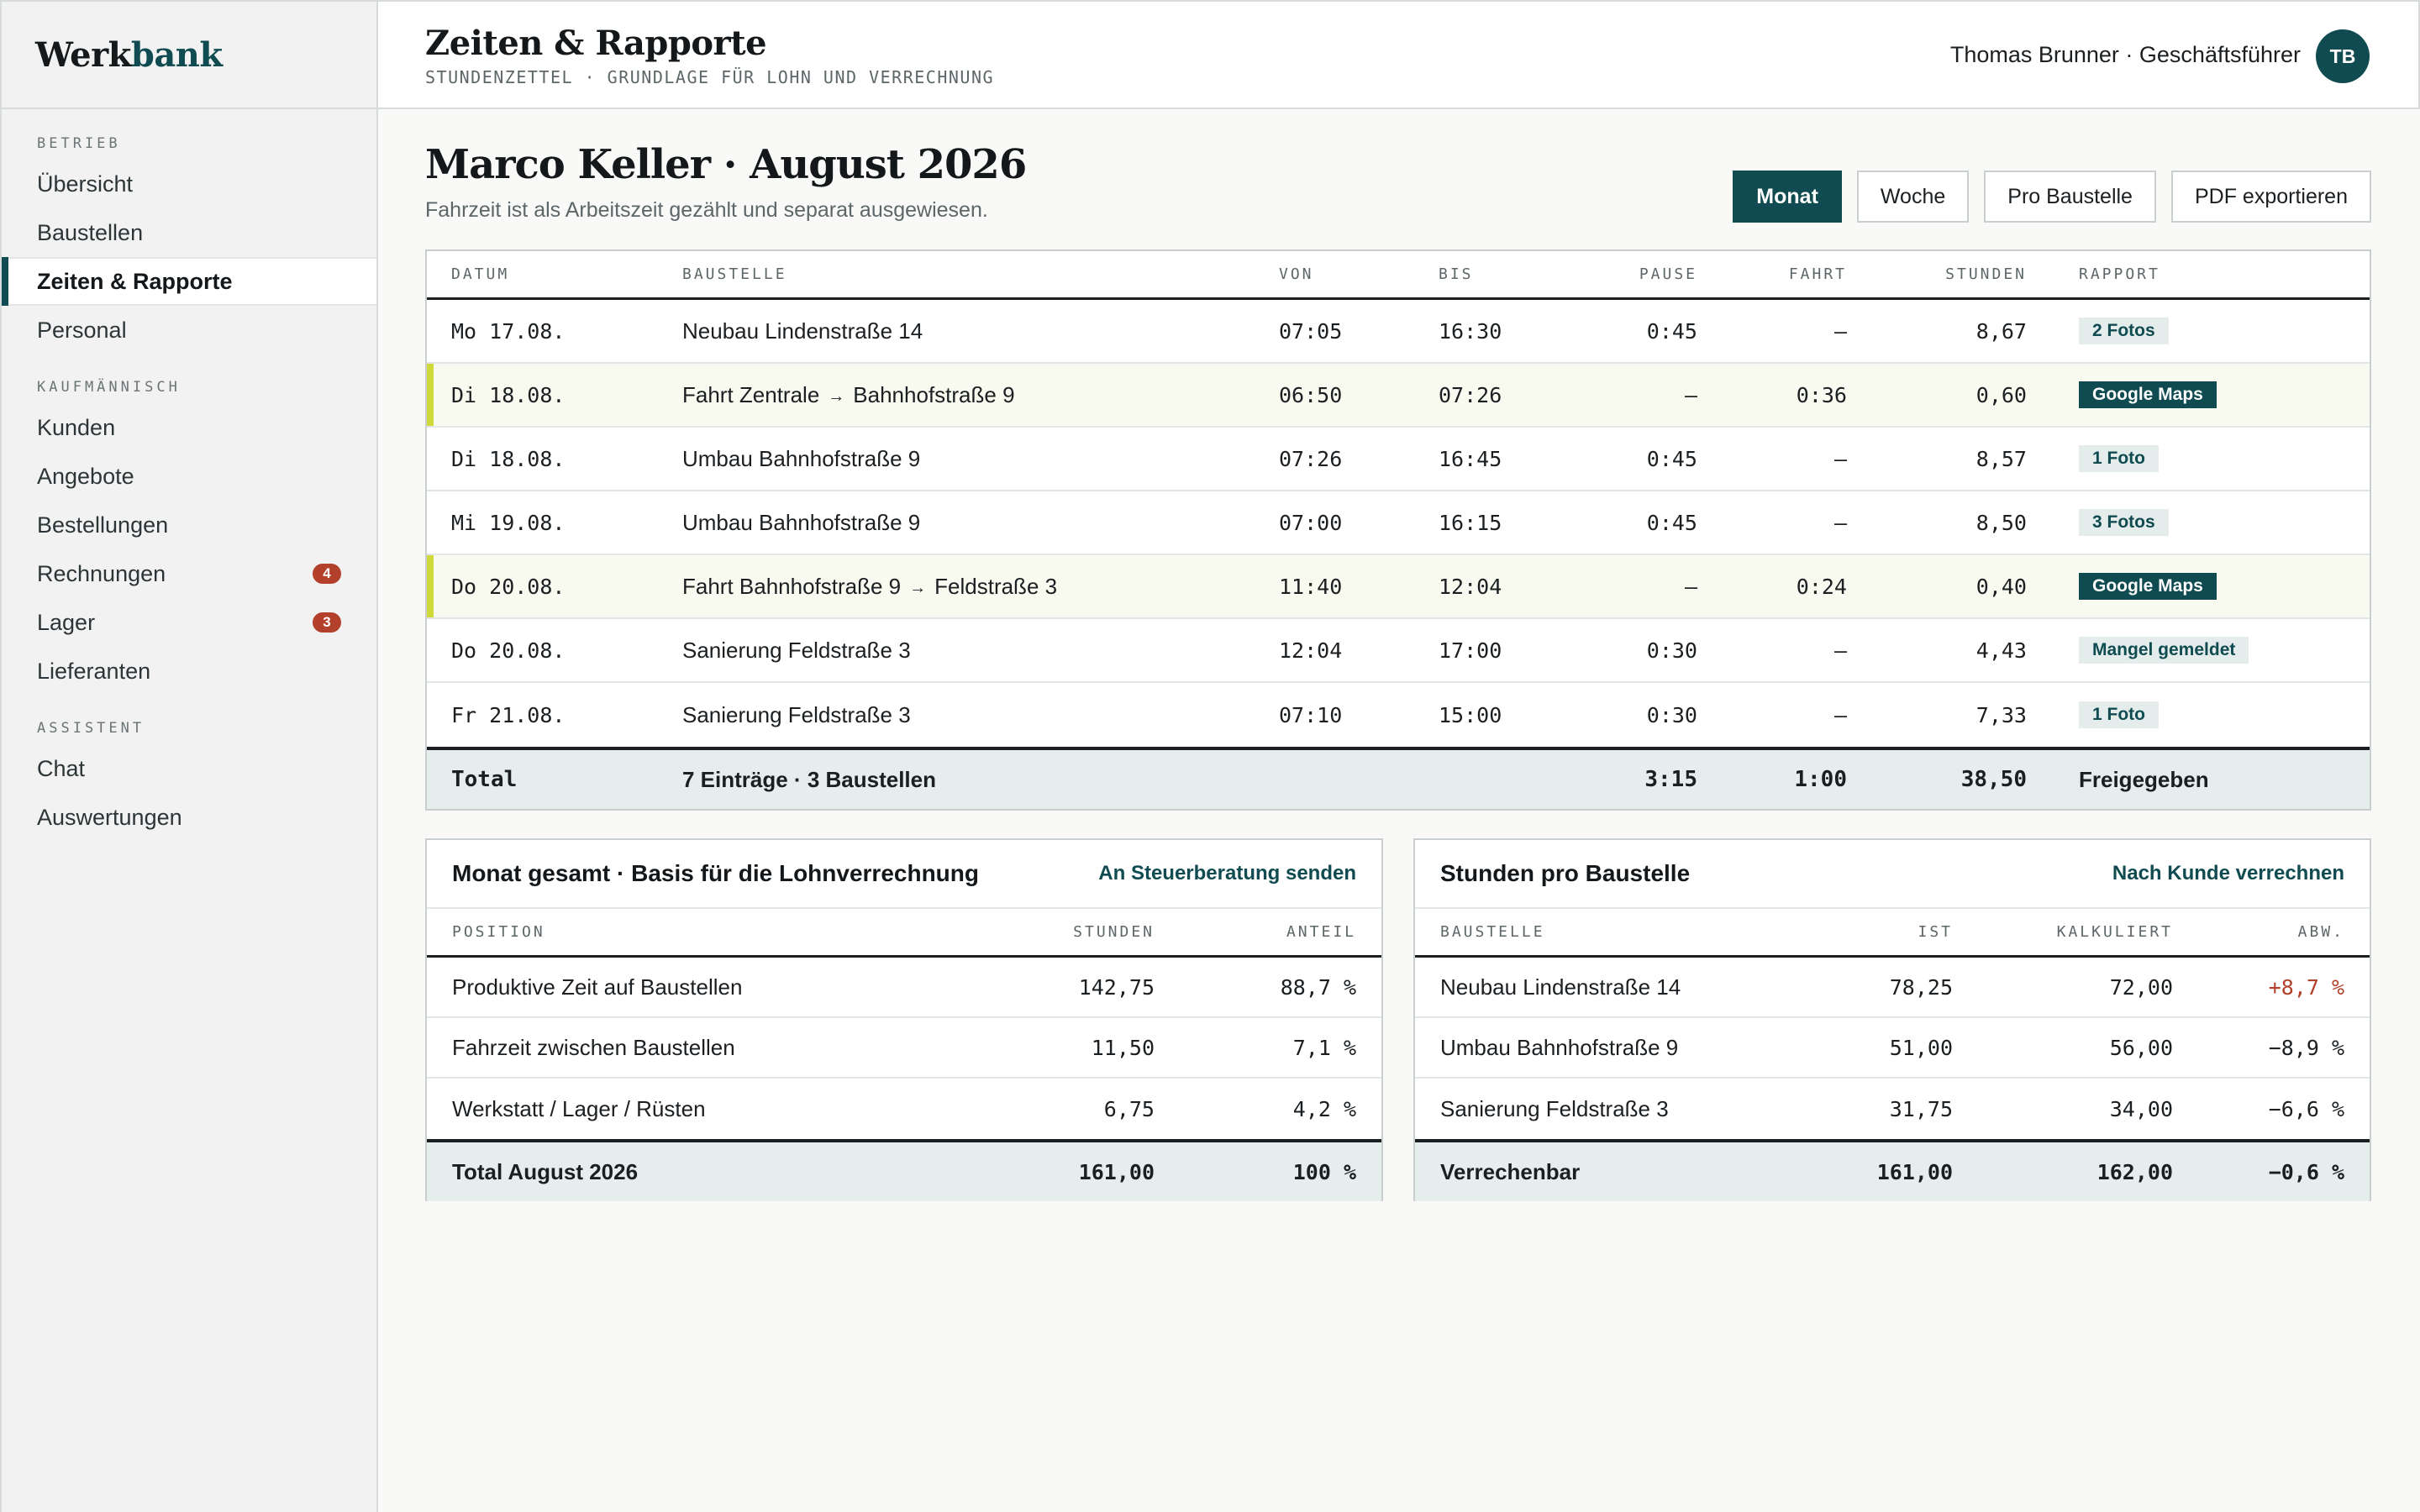 This screenshot has width=2420, height=1512. Describe the element at coordinates (796, 650) in the screenshot. I see `cell-baustelle: Sanierung Feldstraße 3` at that location.